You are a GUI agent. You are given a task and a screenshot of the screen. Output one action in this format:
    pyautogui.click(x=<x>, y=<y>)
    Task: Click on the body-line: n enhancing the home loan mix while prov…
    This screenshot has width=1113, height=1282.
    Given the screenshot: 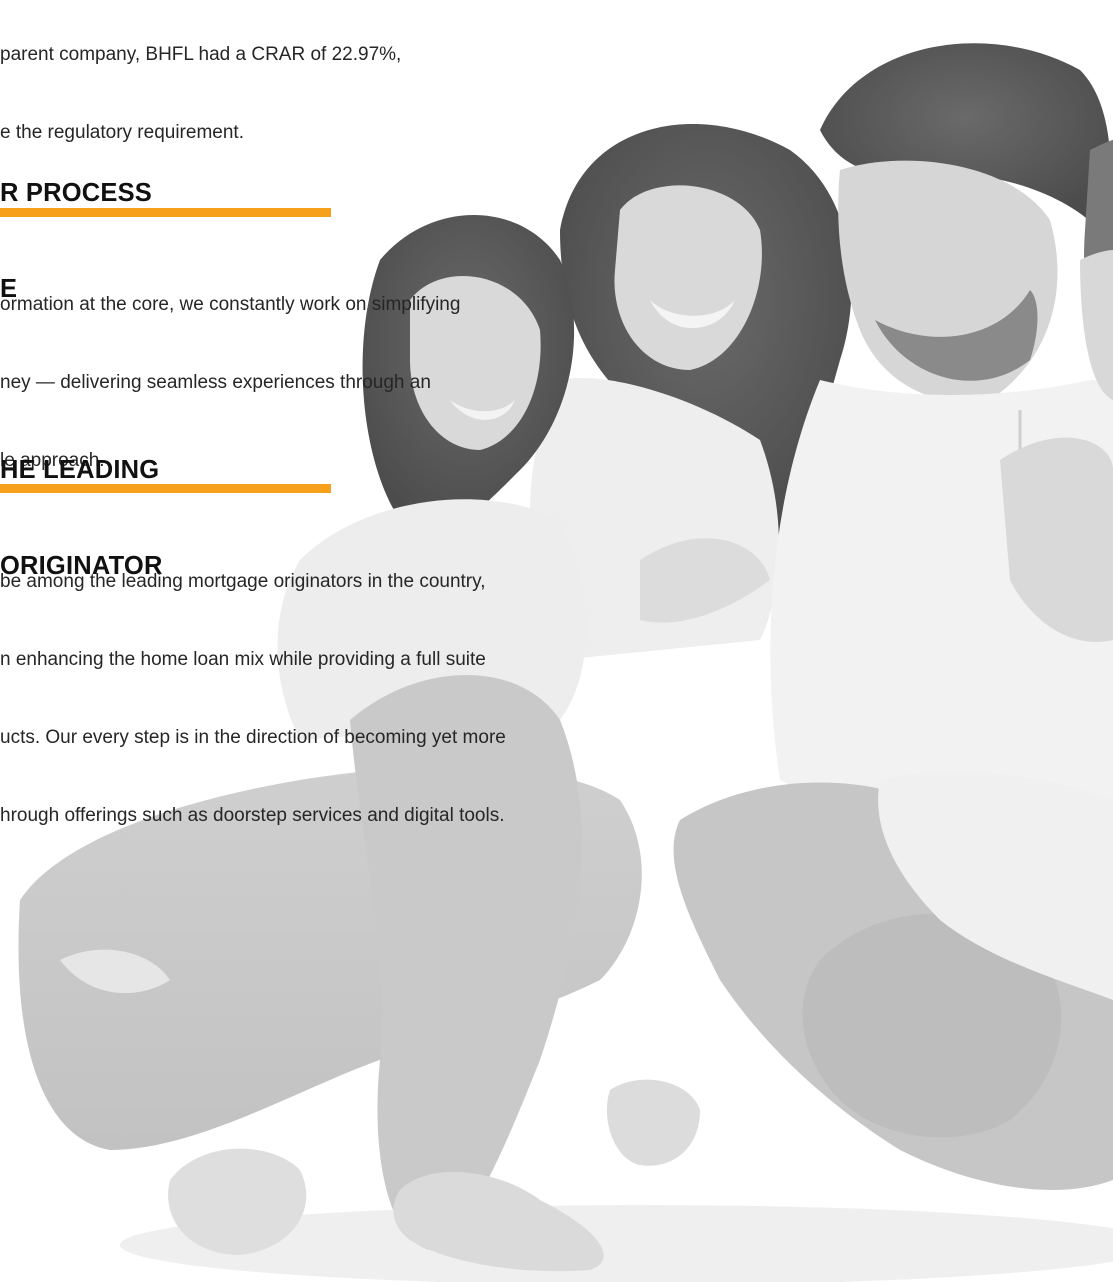 What is the action you would take?
    pyautogui.click(x=243, y=659)
    